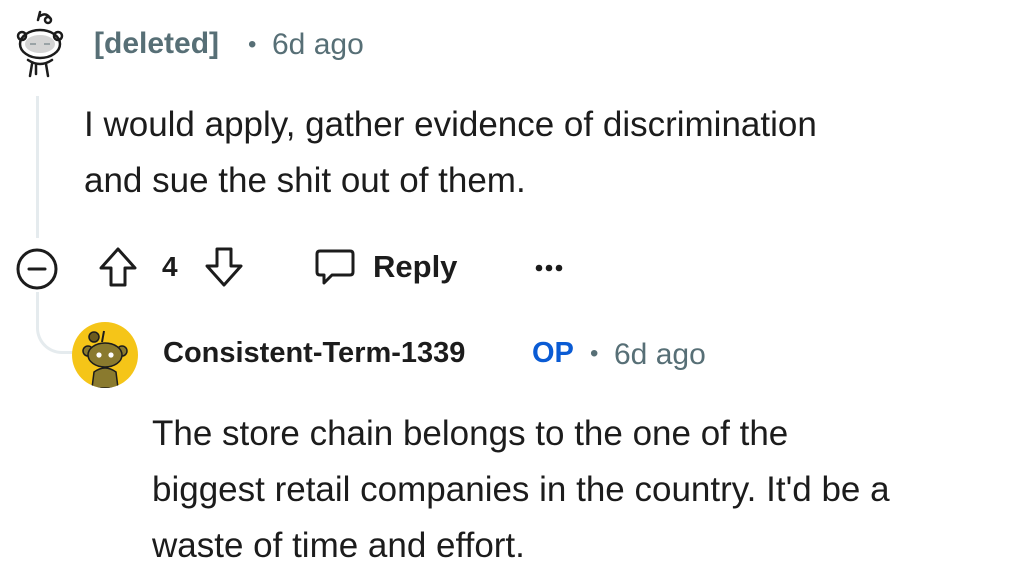 Image resolution: width=1015 pixels, height=574 pixels. I want to click on reply-body-line: waste of time and effort., so click(338, 545).